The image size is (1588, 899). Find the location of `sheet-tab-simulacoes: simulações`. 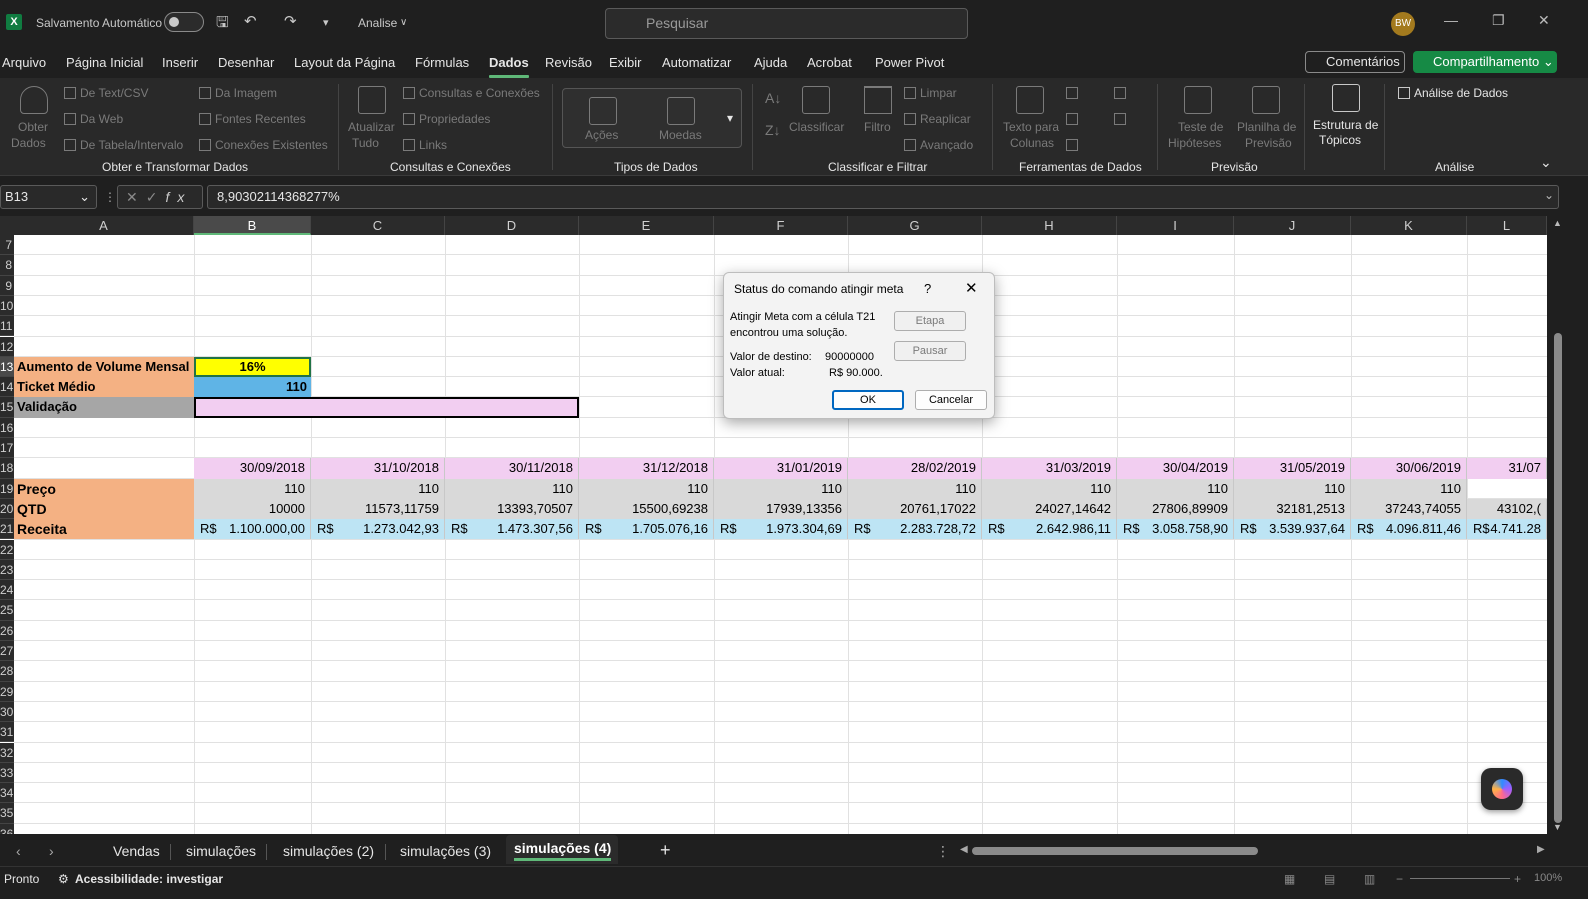

sheet-tab-simulacoes: simulações is located at coordinates (221, 851).